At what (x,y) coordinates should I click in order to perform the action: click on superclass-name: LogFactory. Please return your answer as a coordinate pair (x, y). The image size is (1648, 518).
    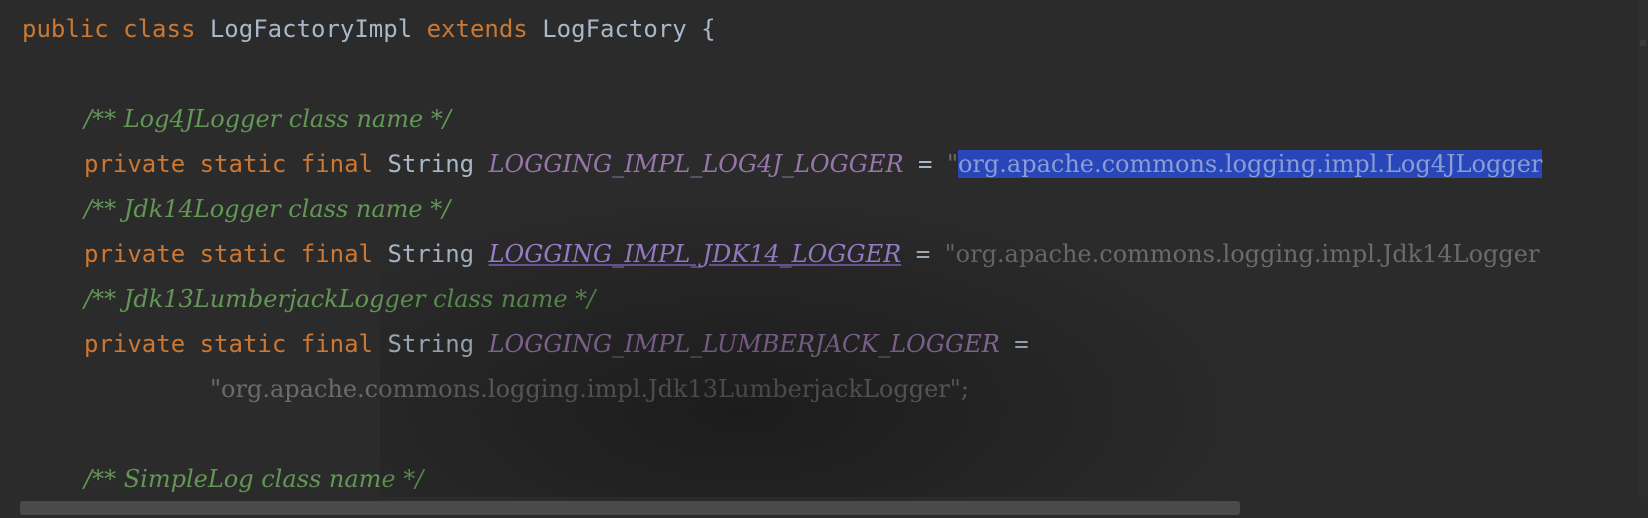
    Looking at the image, I should click on (614, 29).